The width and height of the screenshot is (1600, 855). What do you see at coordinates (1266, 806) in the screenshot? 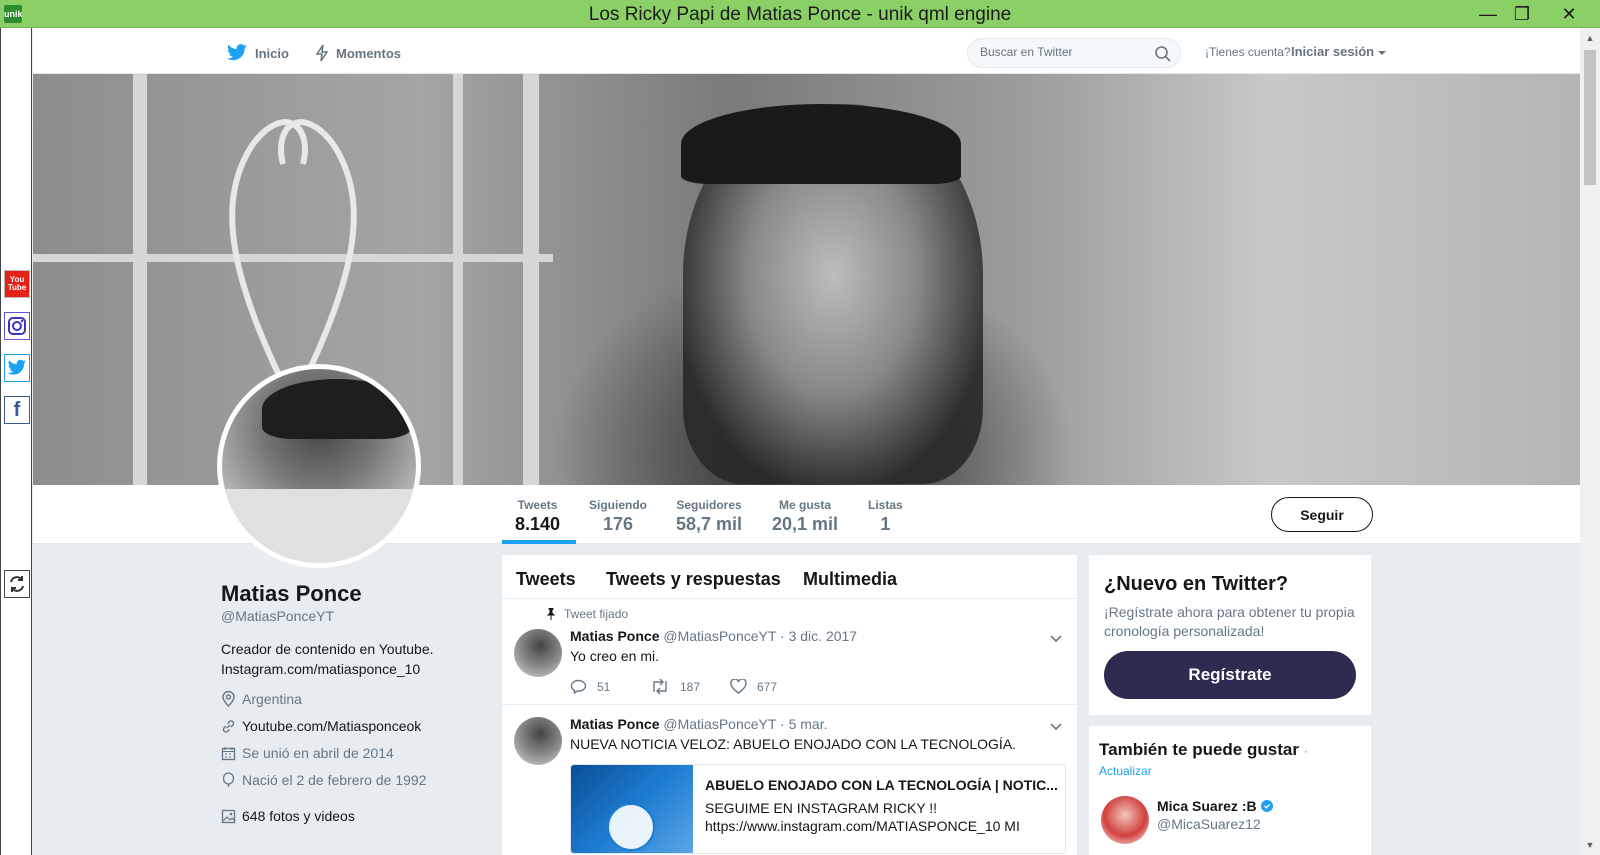
I see `verified-badge-icon` at bounding box center [1266, 806].